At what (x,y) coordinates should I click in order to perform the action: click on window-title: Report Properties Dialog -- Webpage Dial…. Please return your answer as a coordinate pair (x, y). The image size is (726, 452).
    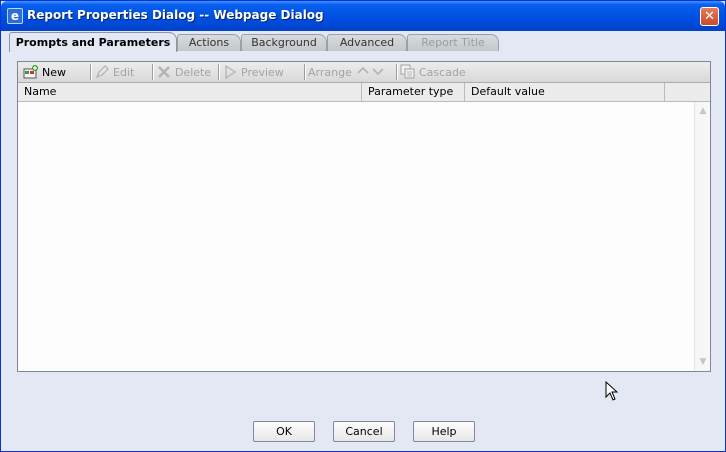
    Looking at the image, I should click on (175, 15).